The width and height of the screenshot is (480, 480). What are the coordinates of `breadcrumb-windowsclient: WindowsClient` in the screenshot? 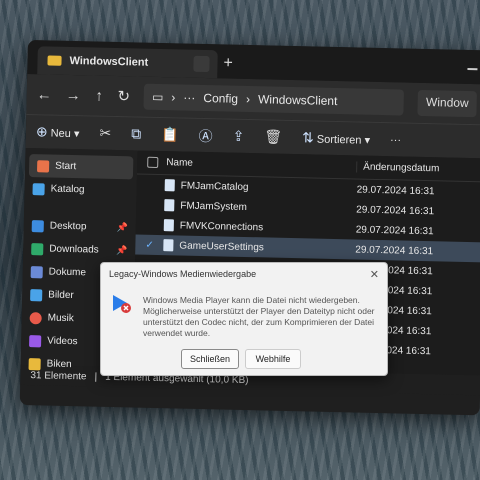 It's located at (298, 100).